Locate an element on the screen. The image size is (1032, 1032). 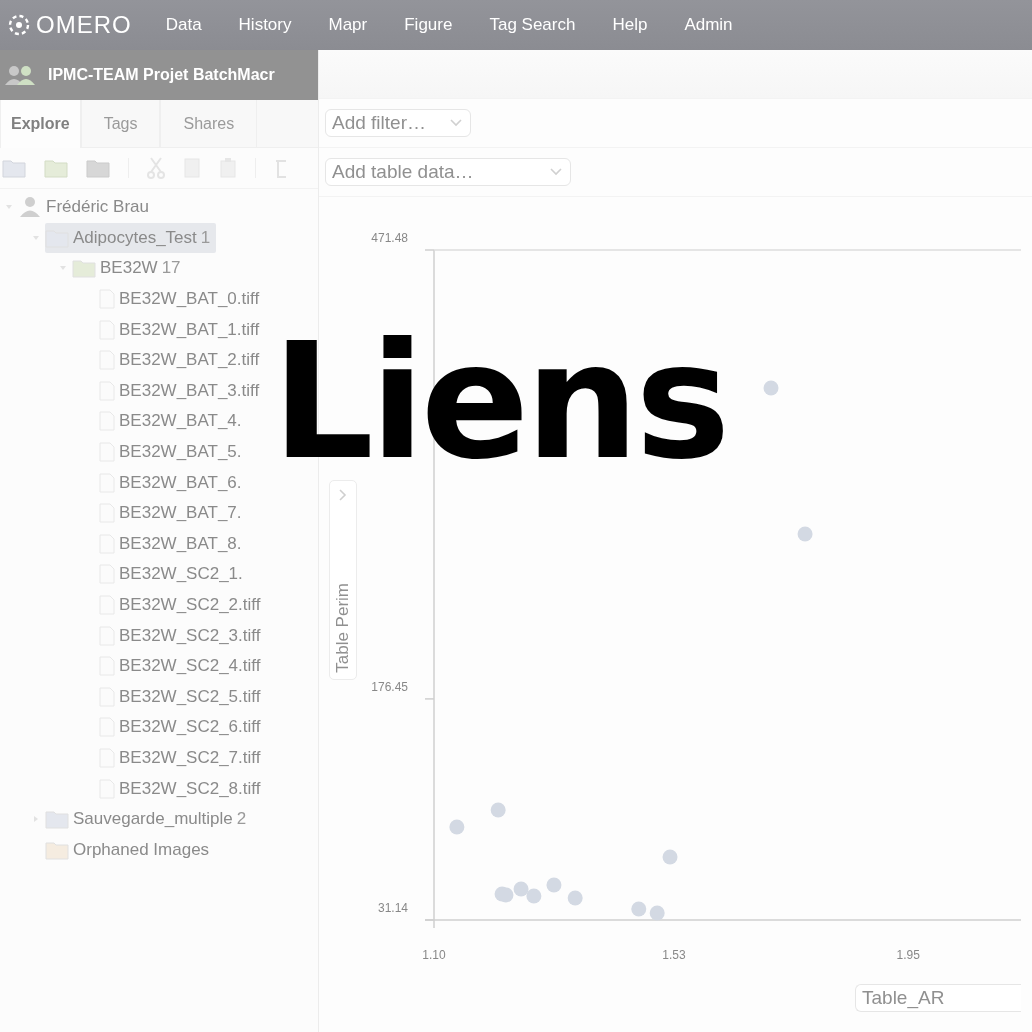
tree-item: BE32W 17 is located at coordinates (129, 268).